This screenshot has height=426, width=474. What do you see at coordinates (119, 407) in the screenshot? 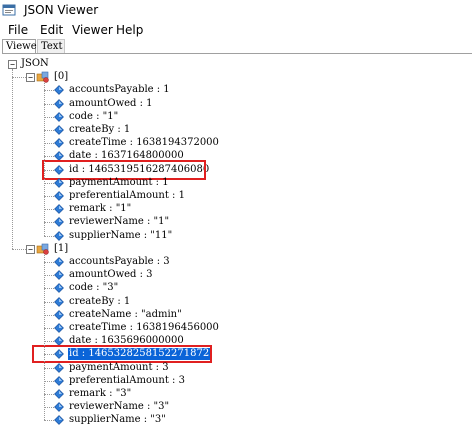
I see `tree-node-field-label: reviewerName : "3"` at bounding box center [119, 407].